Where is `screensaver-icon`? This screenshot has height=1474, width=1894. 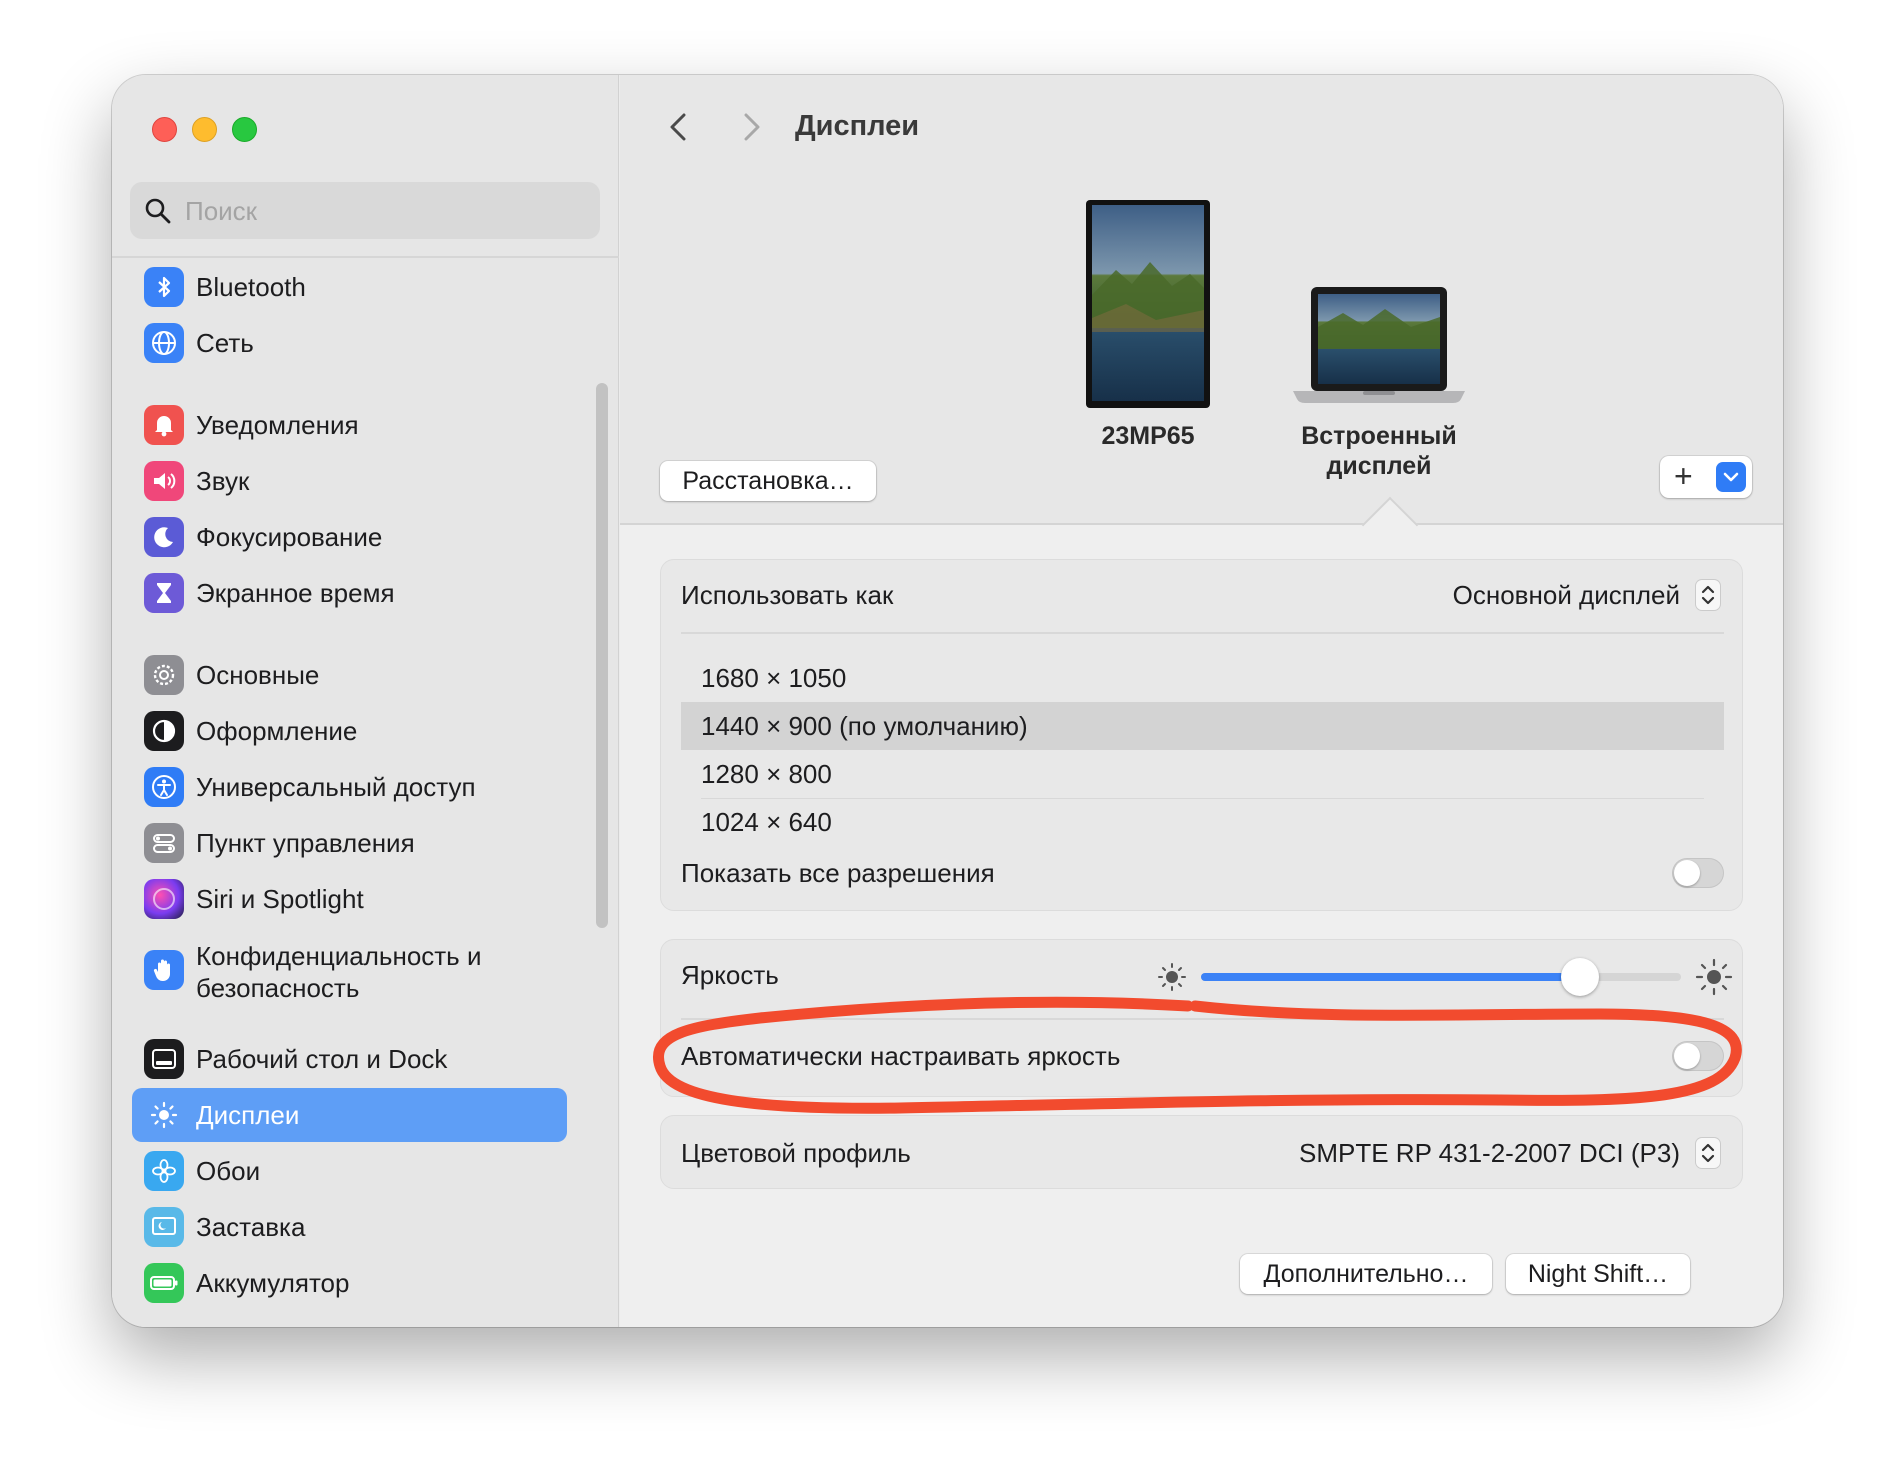 screensaver-icon is located at coordinates (164, 1227).